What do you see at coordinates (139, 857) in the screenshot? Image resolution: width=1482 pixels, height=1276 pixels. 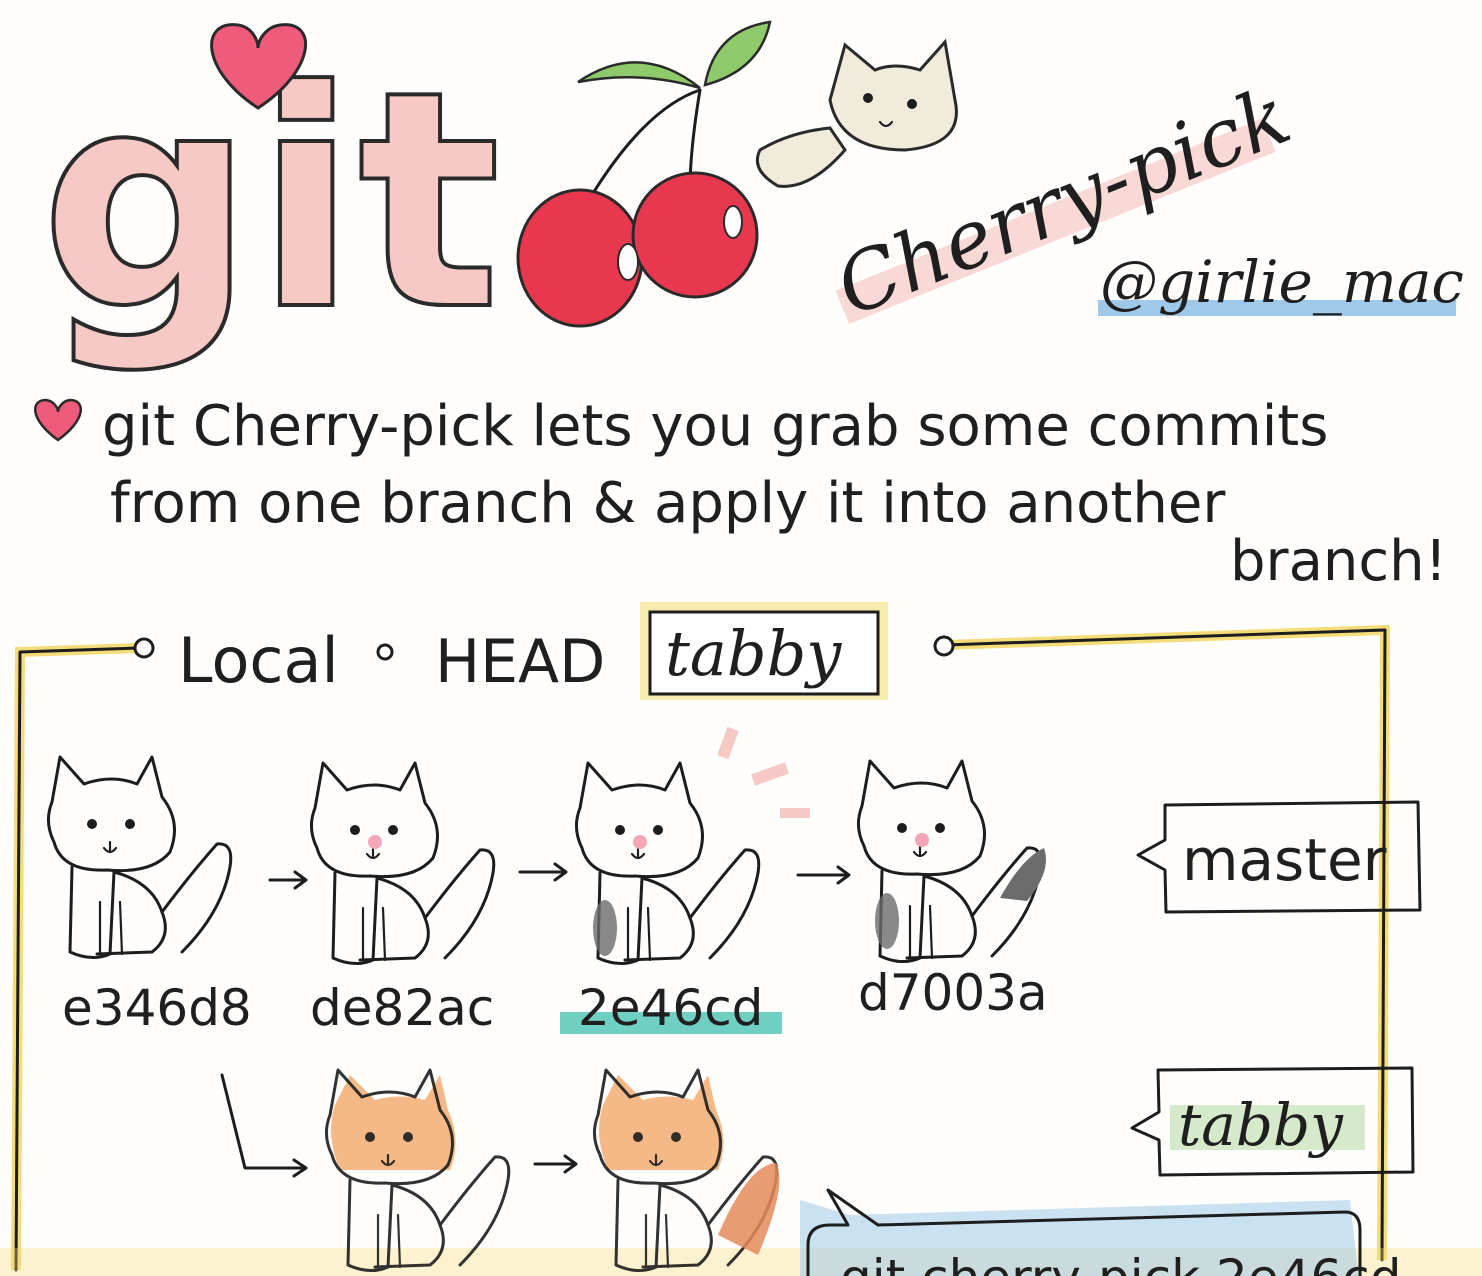 I see `commit-cat-e346d8` at bounding box center [139, 857].